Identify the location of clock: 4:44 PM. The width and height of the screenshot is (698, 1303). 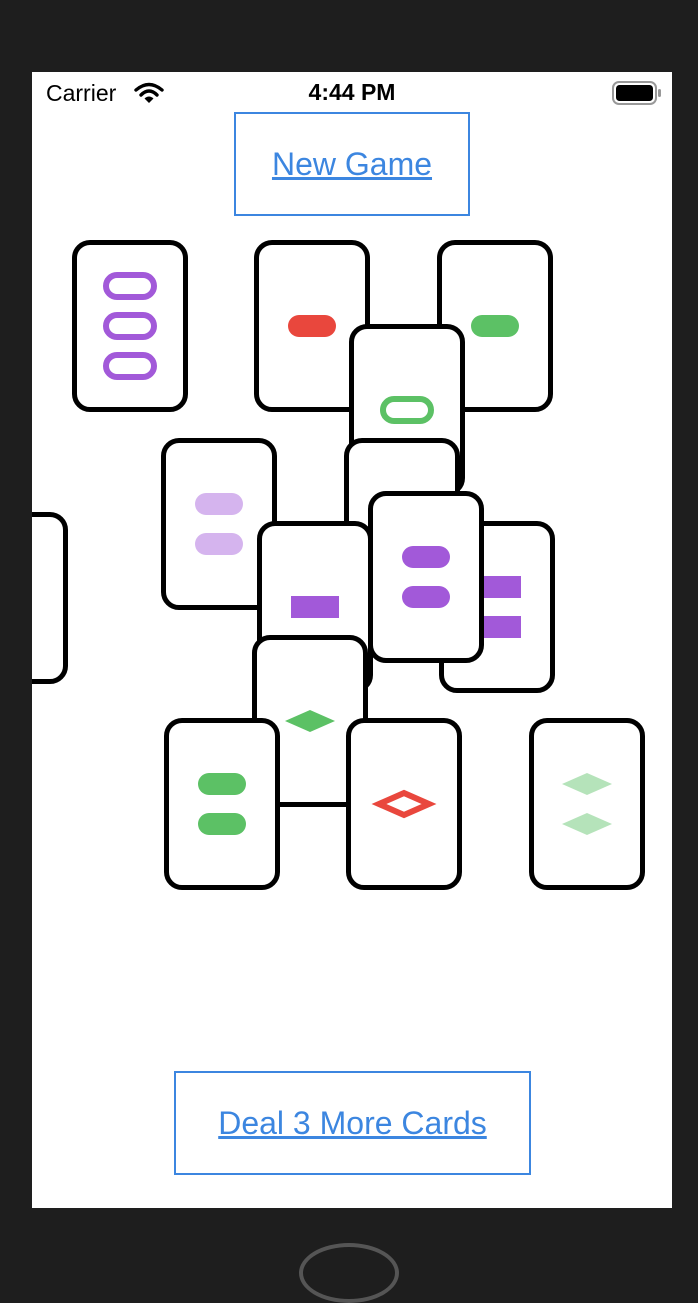
(352, 92).